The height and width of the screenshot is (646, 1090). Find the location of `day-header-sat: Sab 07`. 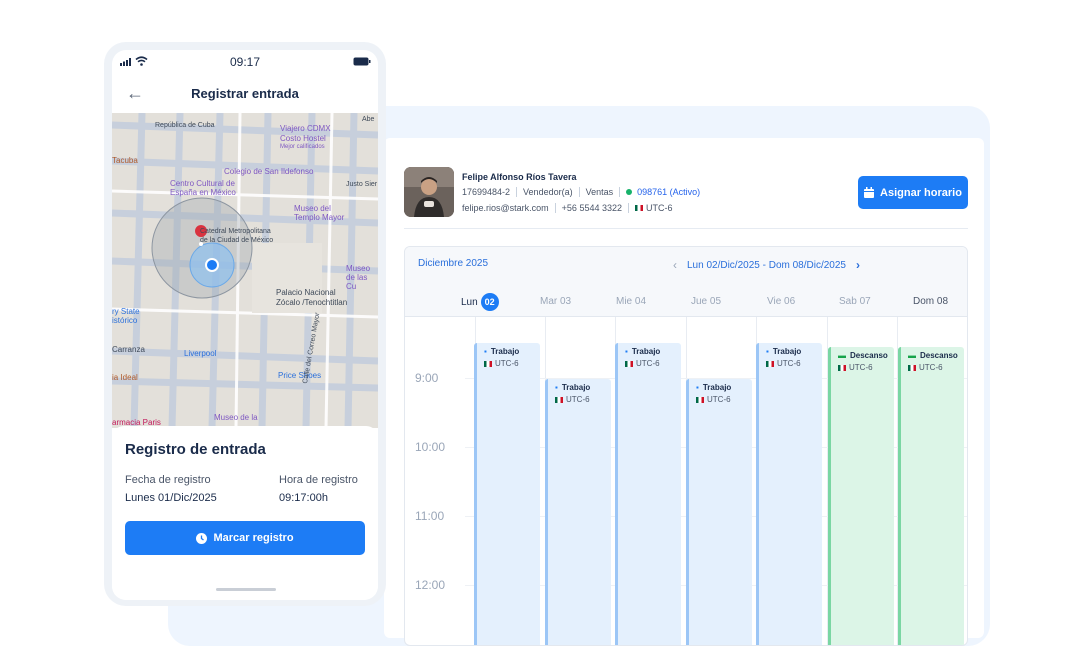

day-header-sat: Sab 07 is located at coordinates (855, 301).